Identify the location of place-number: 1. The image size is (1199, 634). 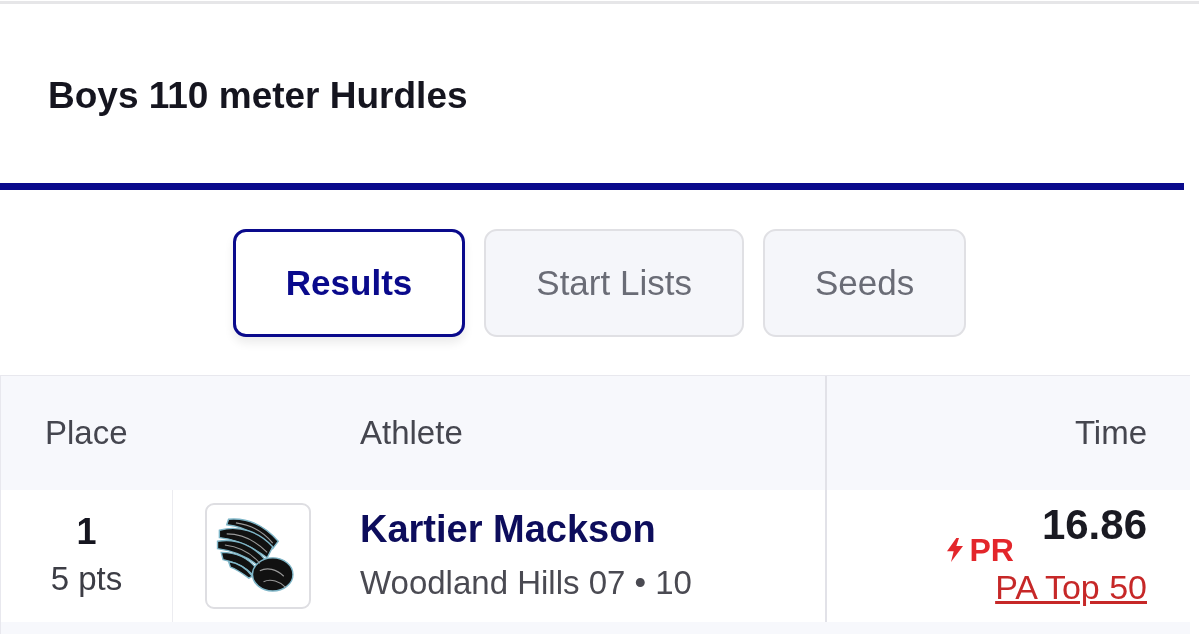
(86, 531).